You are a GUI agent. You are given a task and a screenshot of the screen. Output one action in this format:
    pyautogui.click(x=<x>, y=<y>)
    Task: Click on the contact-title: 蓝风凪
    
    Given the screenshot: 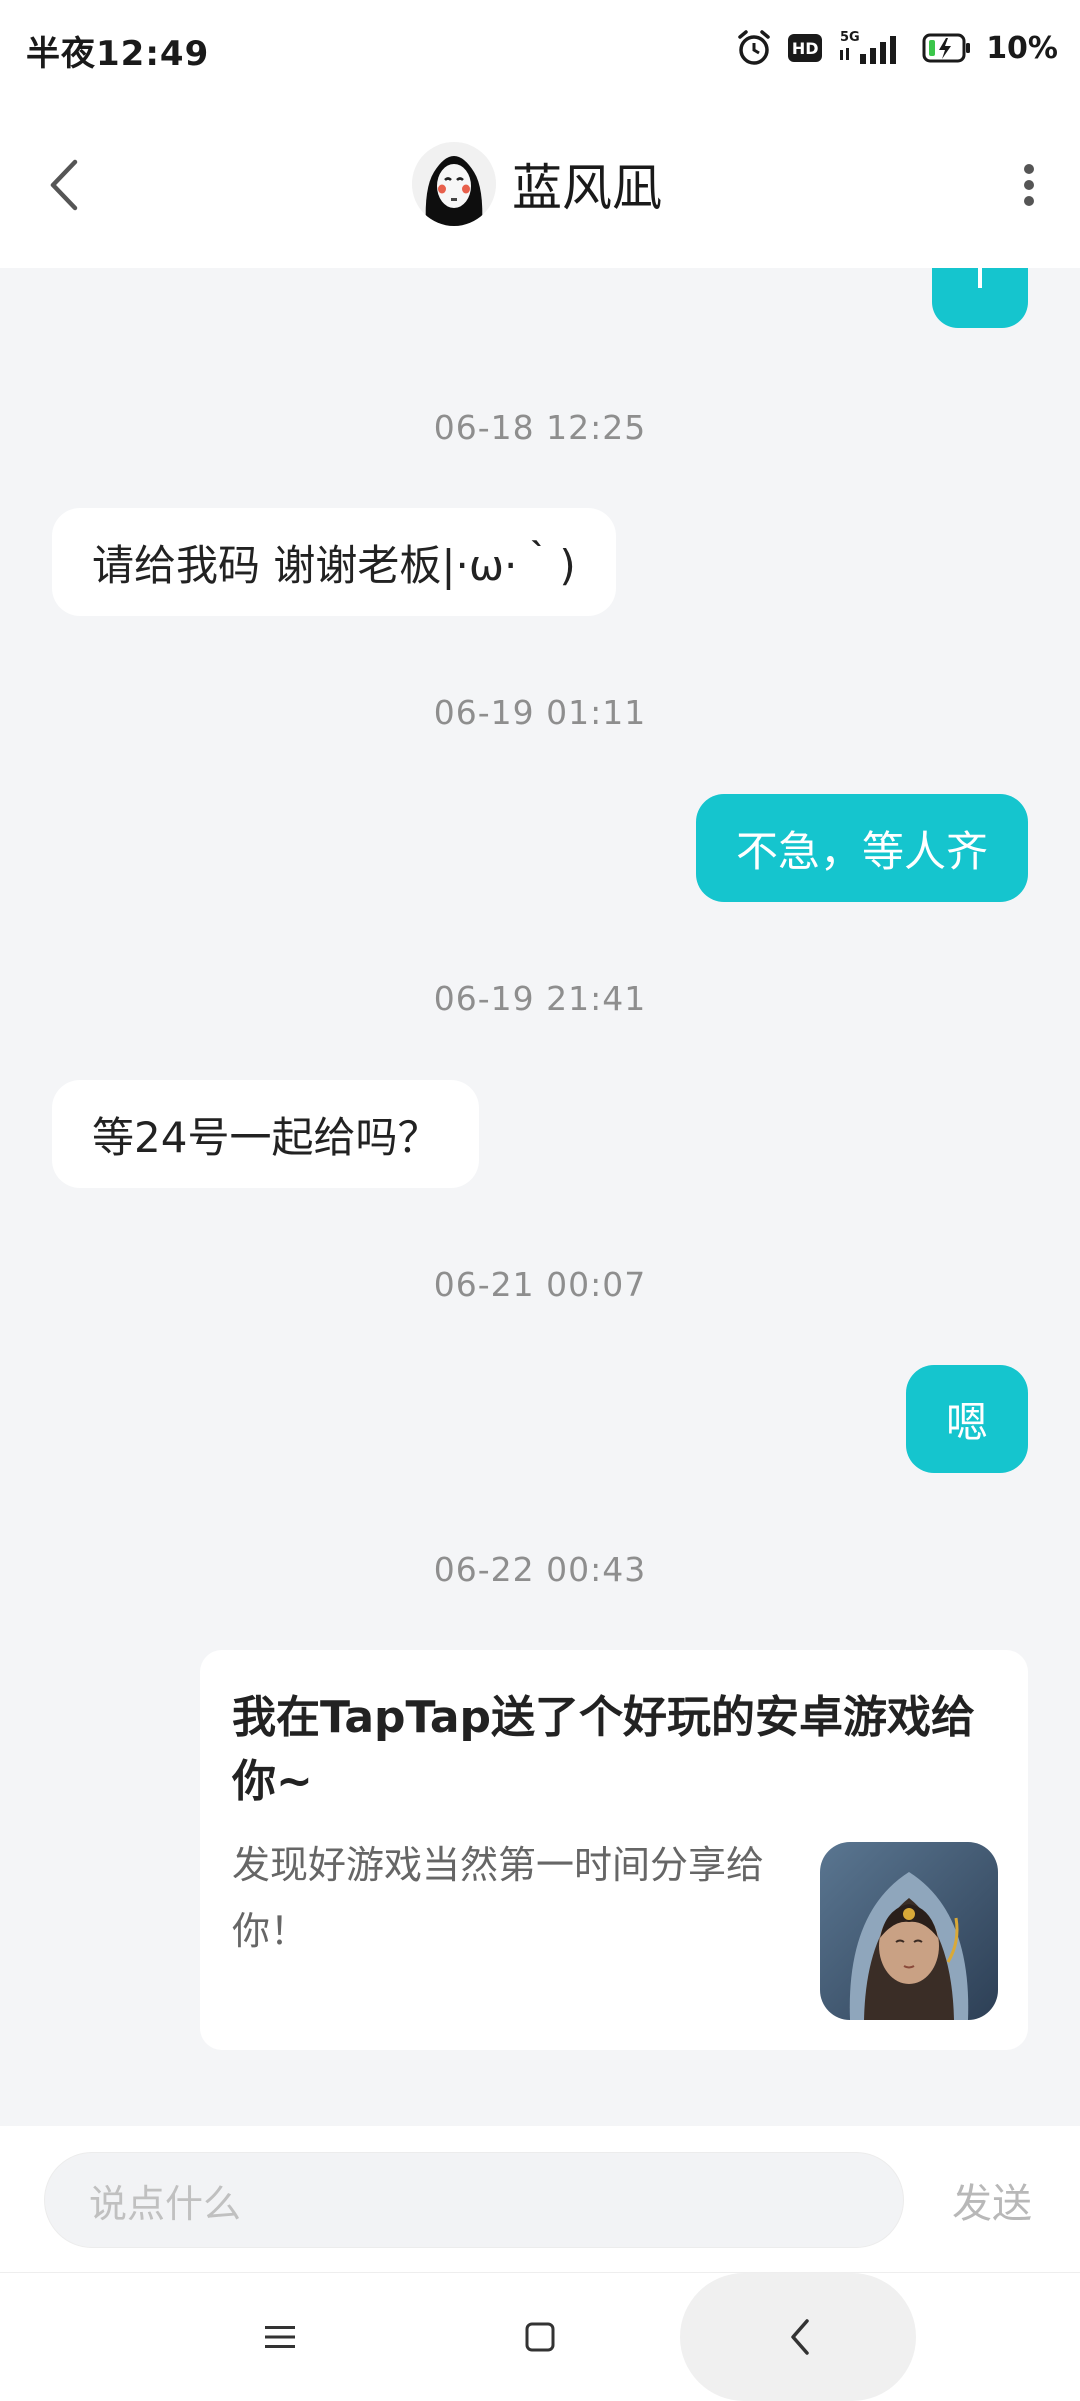 What is the action you would take?
    pyautogui.click(x=537, y=184)
    